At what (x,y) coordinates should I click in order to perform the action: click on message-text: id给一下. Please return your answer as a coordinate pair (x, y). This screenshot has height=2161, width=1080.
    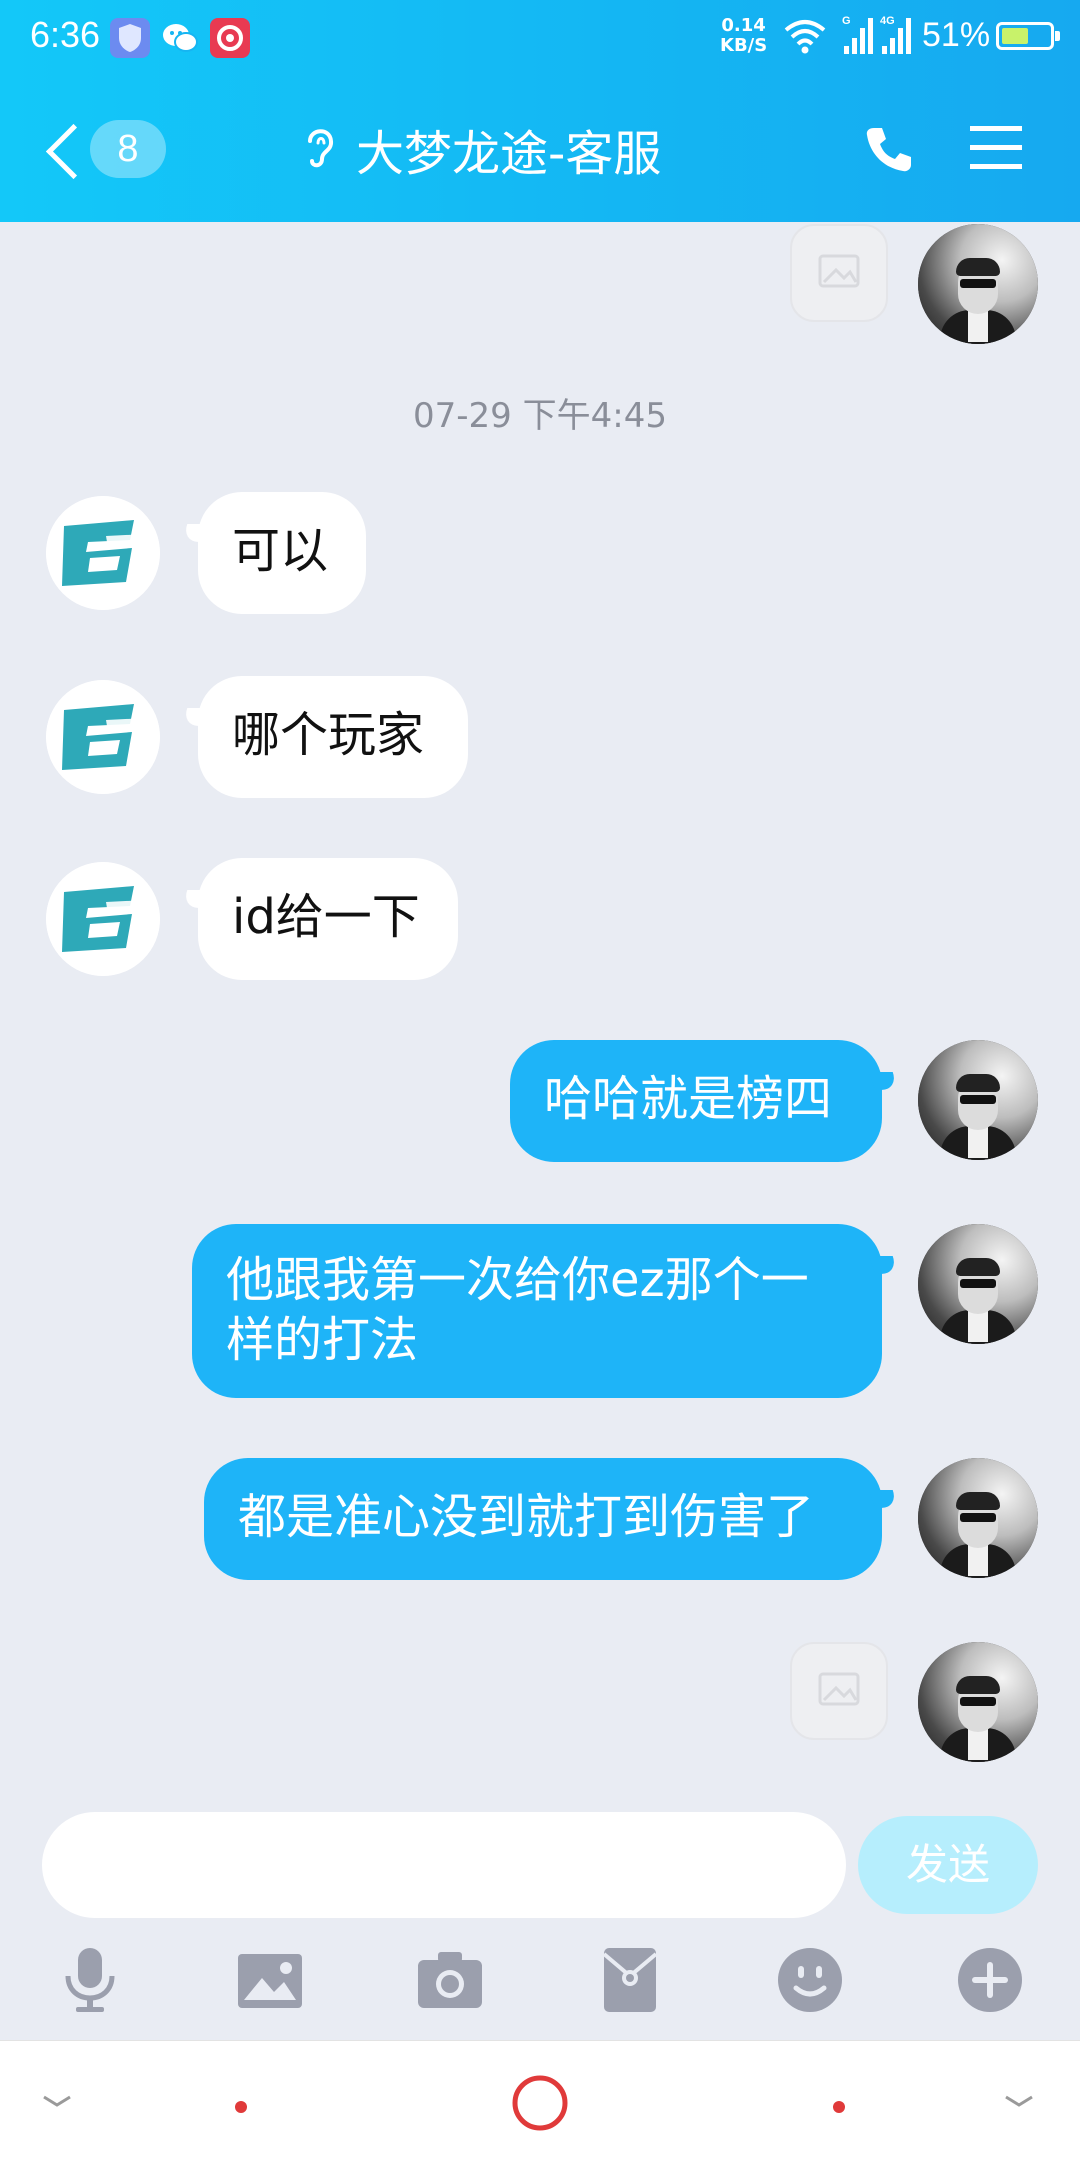
    Looking at the image, I should click on (326, 917).